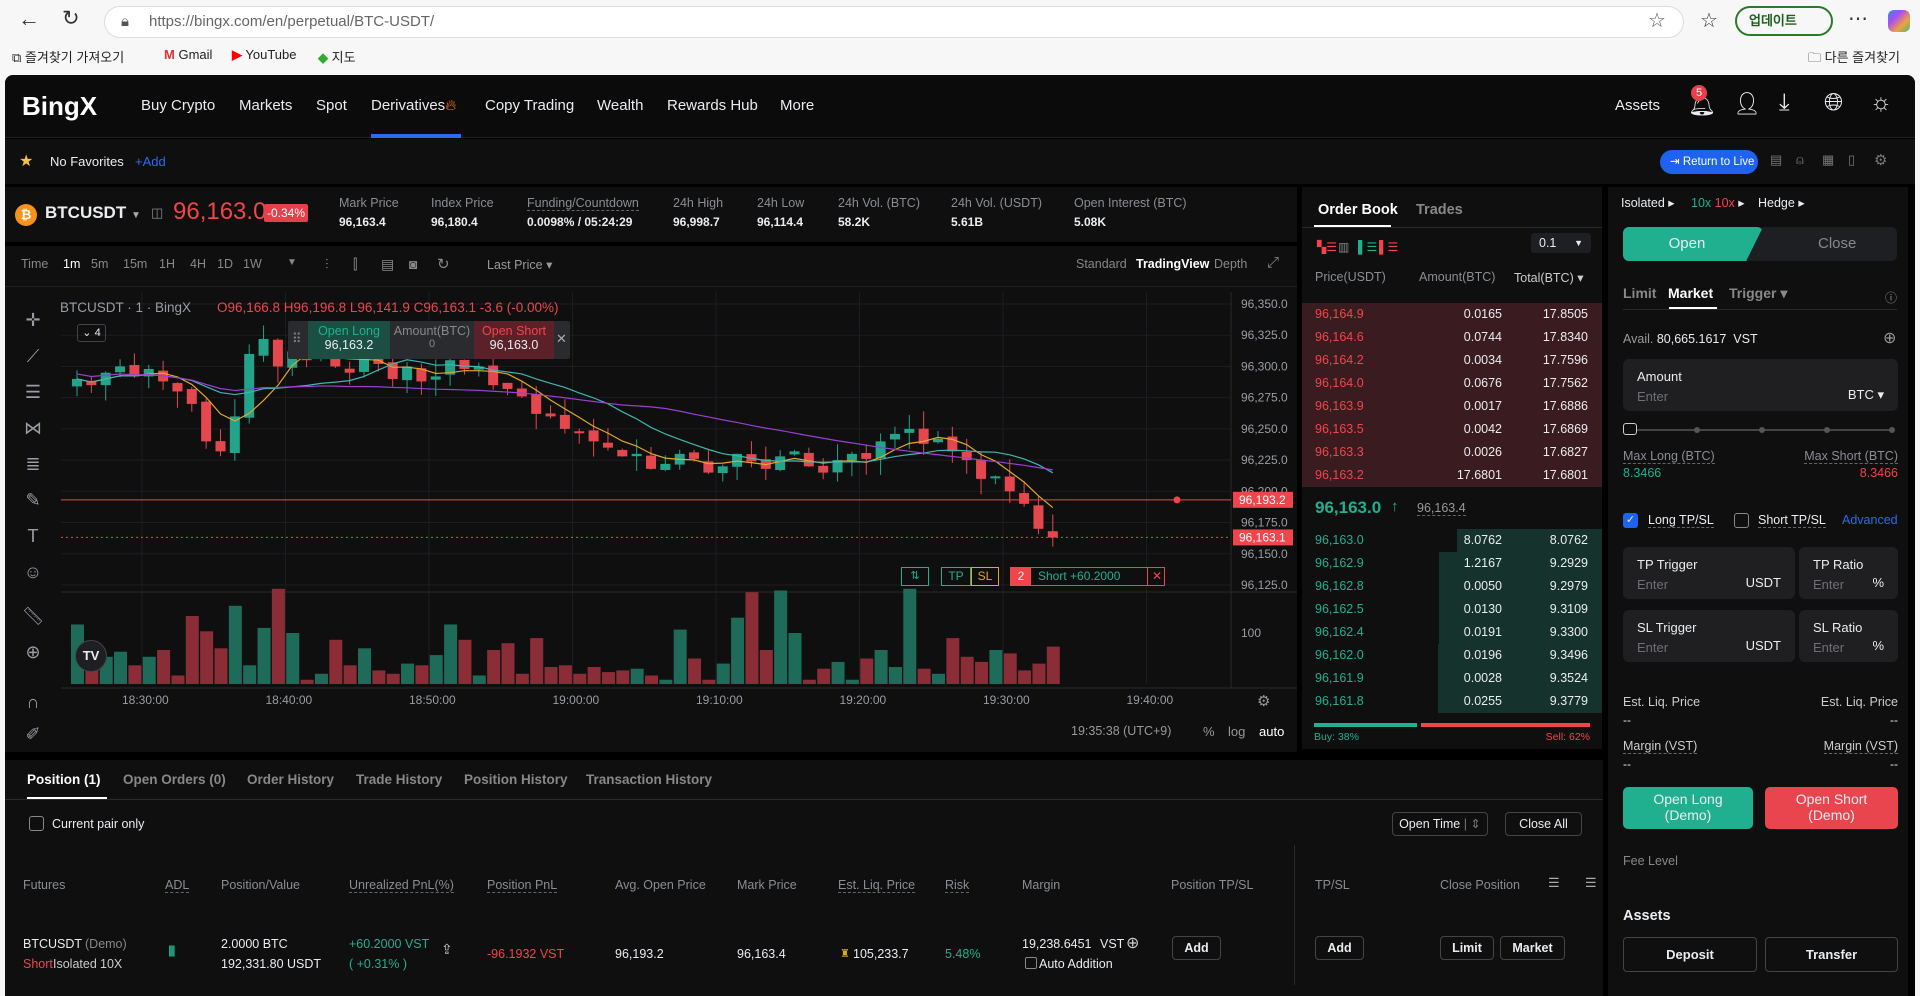 Image resolution: width=1920 pixels, height=996 pixels. Describe the element at coordinates (331, 105) in the screenshot. I see `nav-spot: Spot` at that location.